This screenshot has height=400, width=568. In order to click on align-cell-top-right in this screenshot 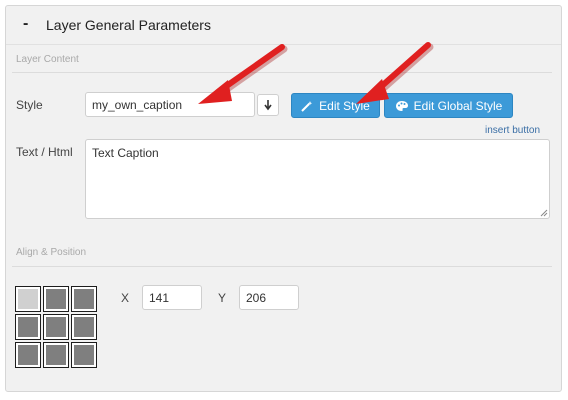, I will do `click(84, 299)`.